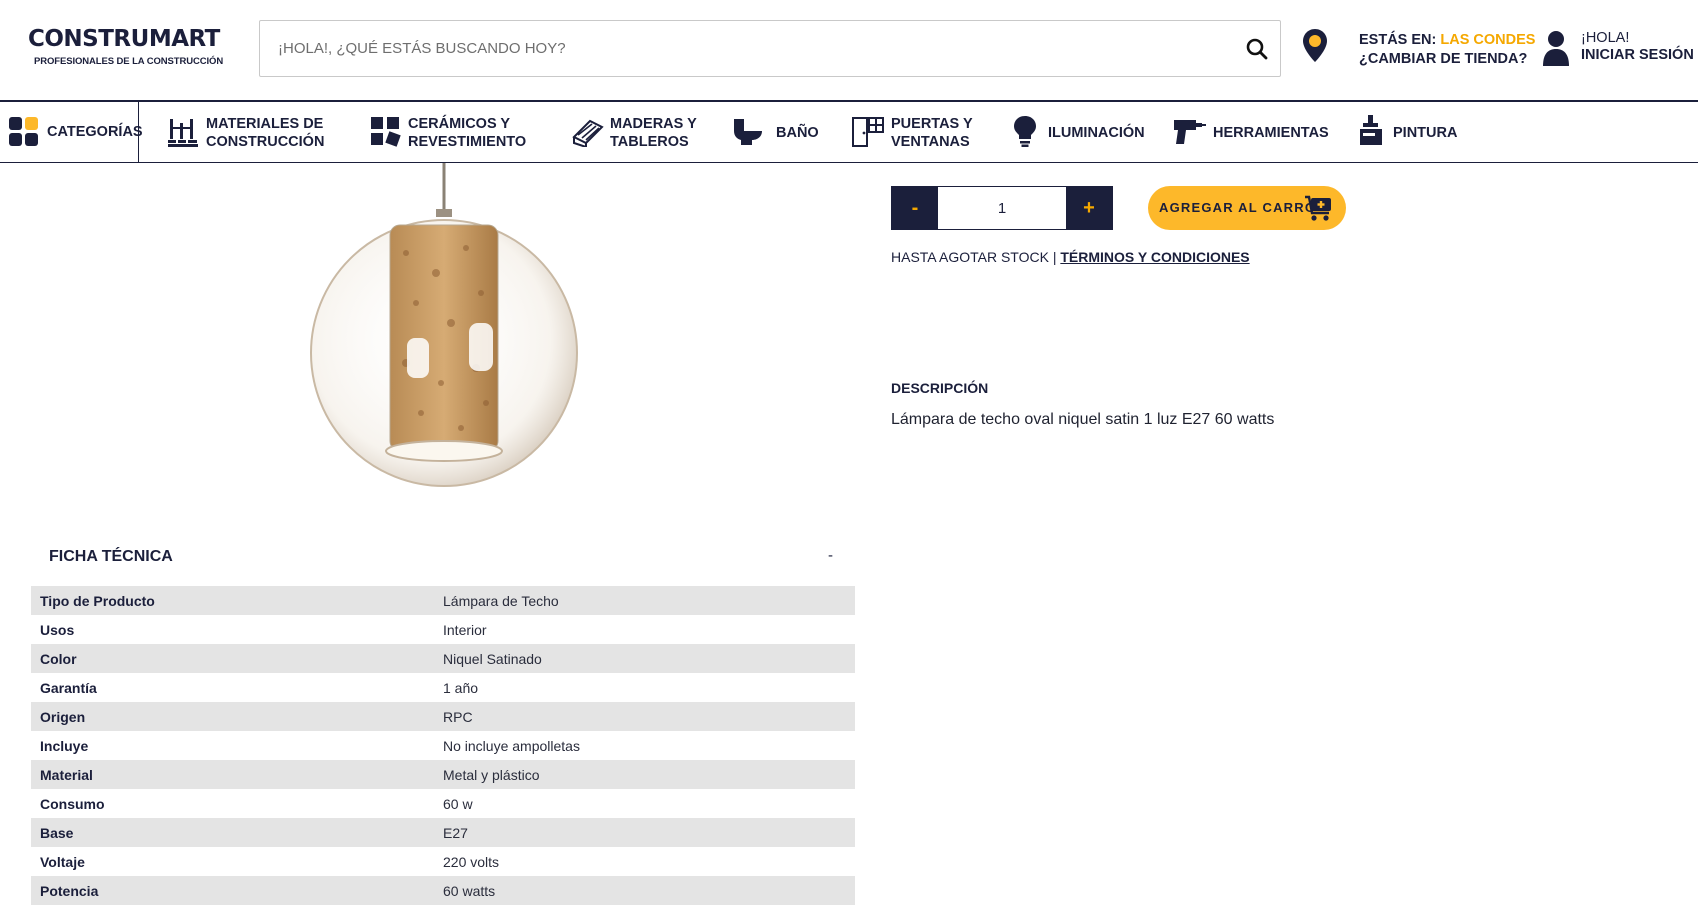 This screenshot has height=916, width=1698. I want to click on table-row: Usos Interior, so click(443, 629).